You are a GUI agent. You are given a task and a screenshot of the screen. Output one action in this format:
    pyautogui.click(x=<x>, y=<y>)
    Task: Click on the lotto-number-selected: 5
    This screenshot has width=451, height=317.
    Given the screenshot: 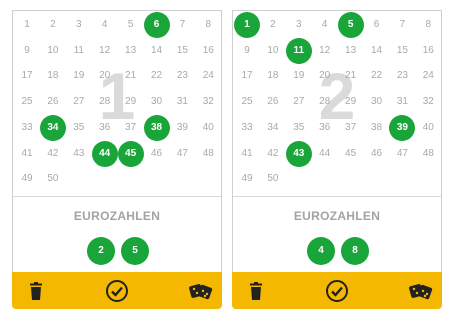 What is the action you would take?
    pyautogui.click(x=350, y=25)
    